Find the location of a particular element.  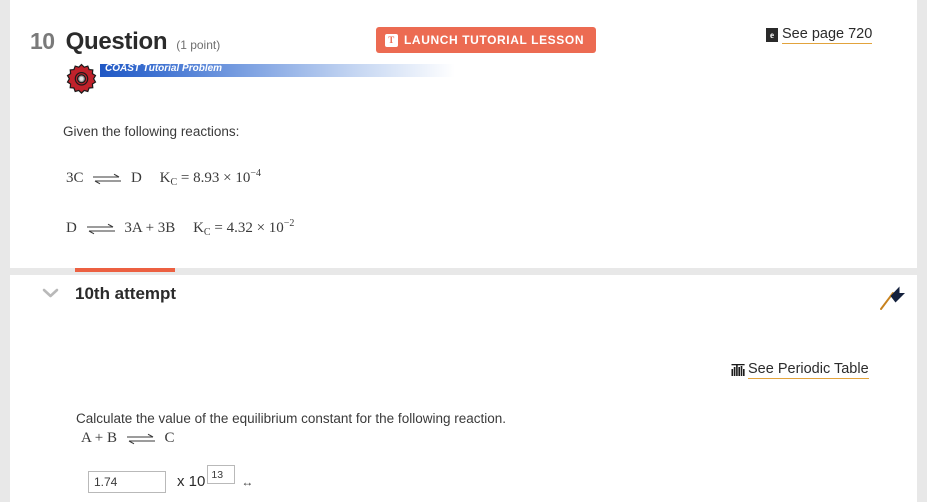

see-periodic-table-label: See Periodic Table is located at coordinates (808, 370).